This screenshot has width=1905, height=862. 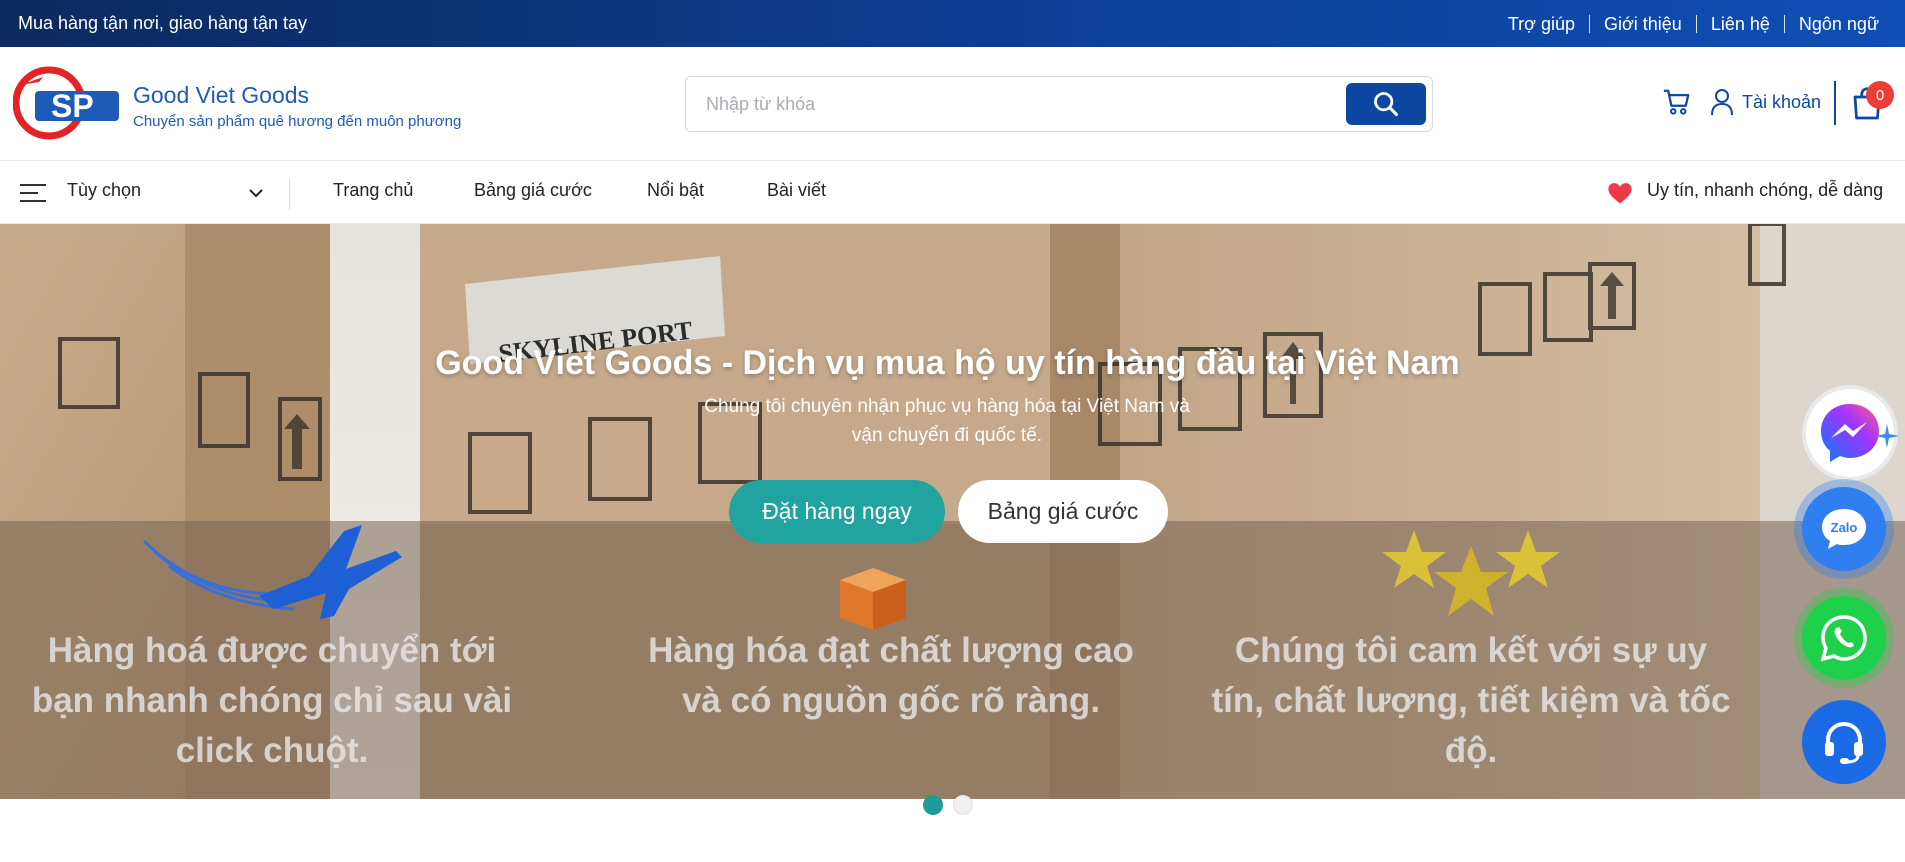 I want to click on brand-logo: SP, so click(x=68, y=103).